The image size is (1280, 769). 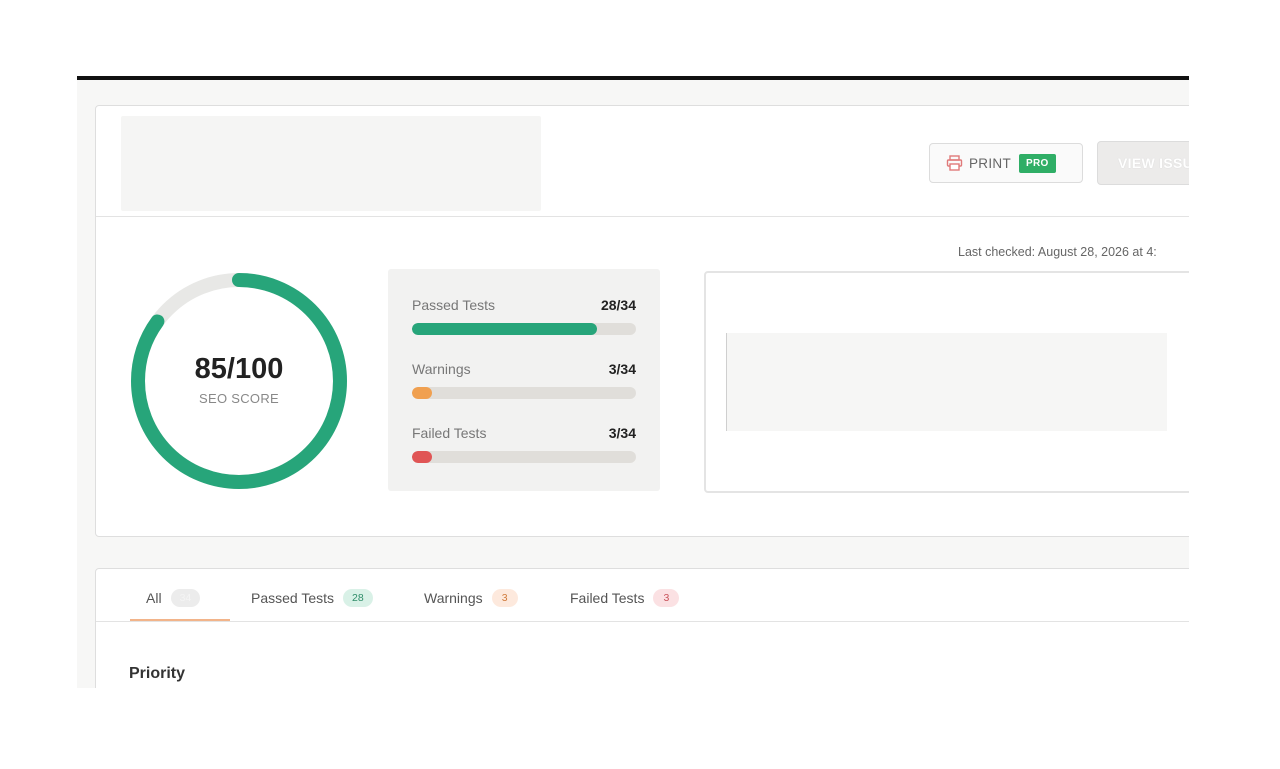 What do you see at coordinates (293, 598) in the screenshot?
I see `tab-label: Passed Tests` at bounding box center [293, 598].